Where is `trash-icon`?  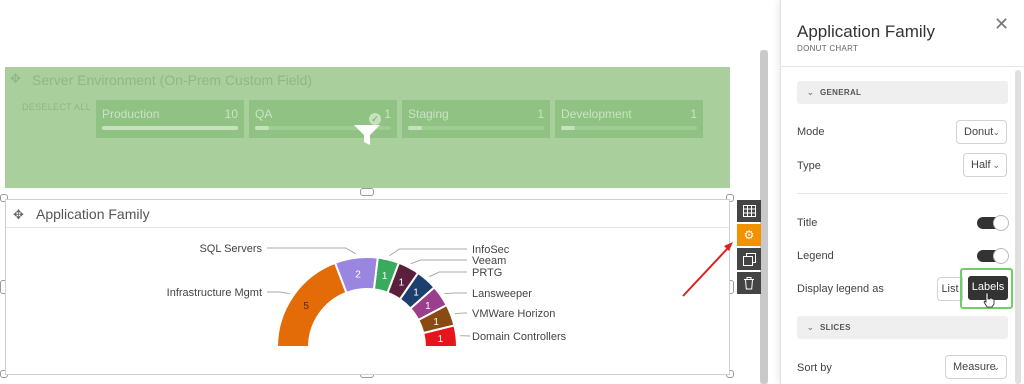 trash-icon is located at coordinates (749, 283).